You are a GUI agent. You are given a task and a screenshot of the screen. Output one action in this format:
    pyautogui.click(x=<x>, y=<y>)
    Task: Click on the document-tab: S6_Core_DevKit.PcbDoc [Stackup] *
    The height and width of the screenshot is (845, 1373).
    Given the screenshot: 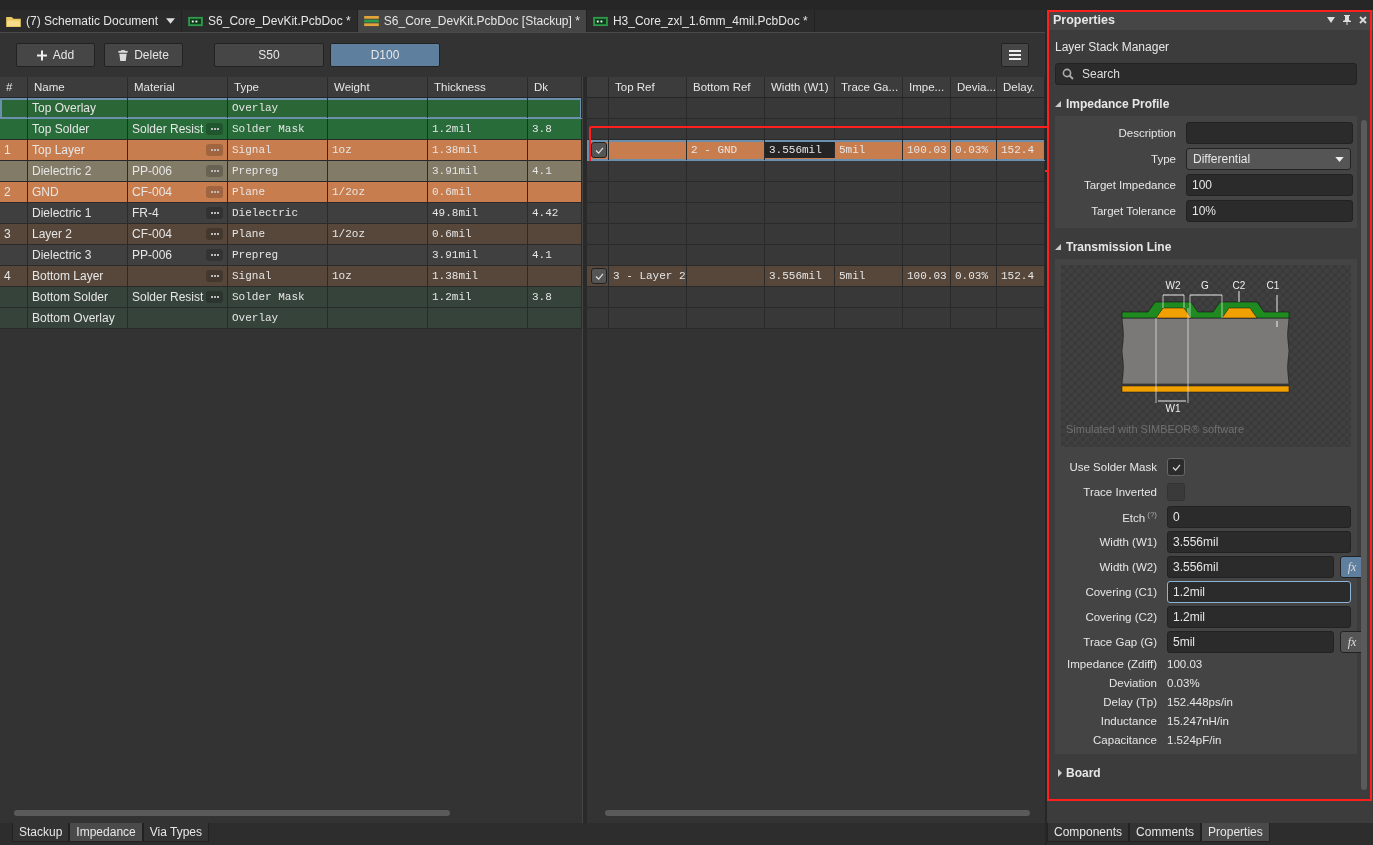 What is the action you would take?
    pyautogui.click(x=472, y=21)
    